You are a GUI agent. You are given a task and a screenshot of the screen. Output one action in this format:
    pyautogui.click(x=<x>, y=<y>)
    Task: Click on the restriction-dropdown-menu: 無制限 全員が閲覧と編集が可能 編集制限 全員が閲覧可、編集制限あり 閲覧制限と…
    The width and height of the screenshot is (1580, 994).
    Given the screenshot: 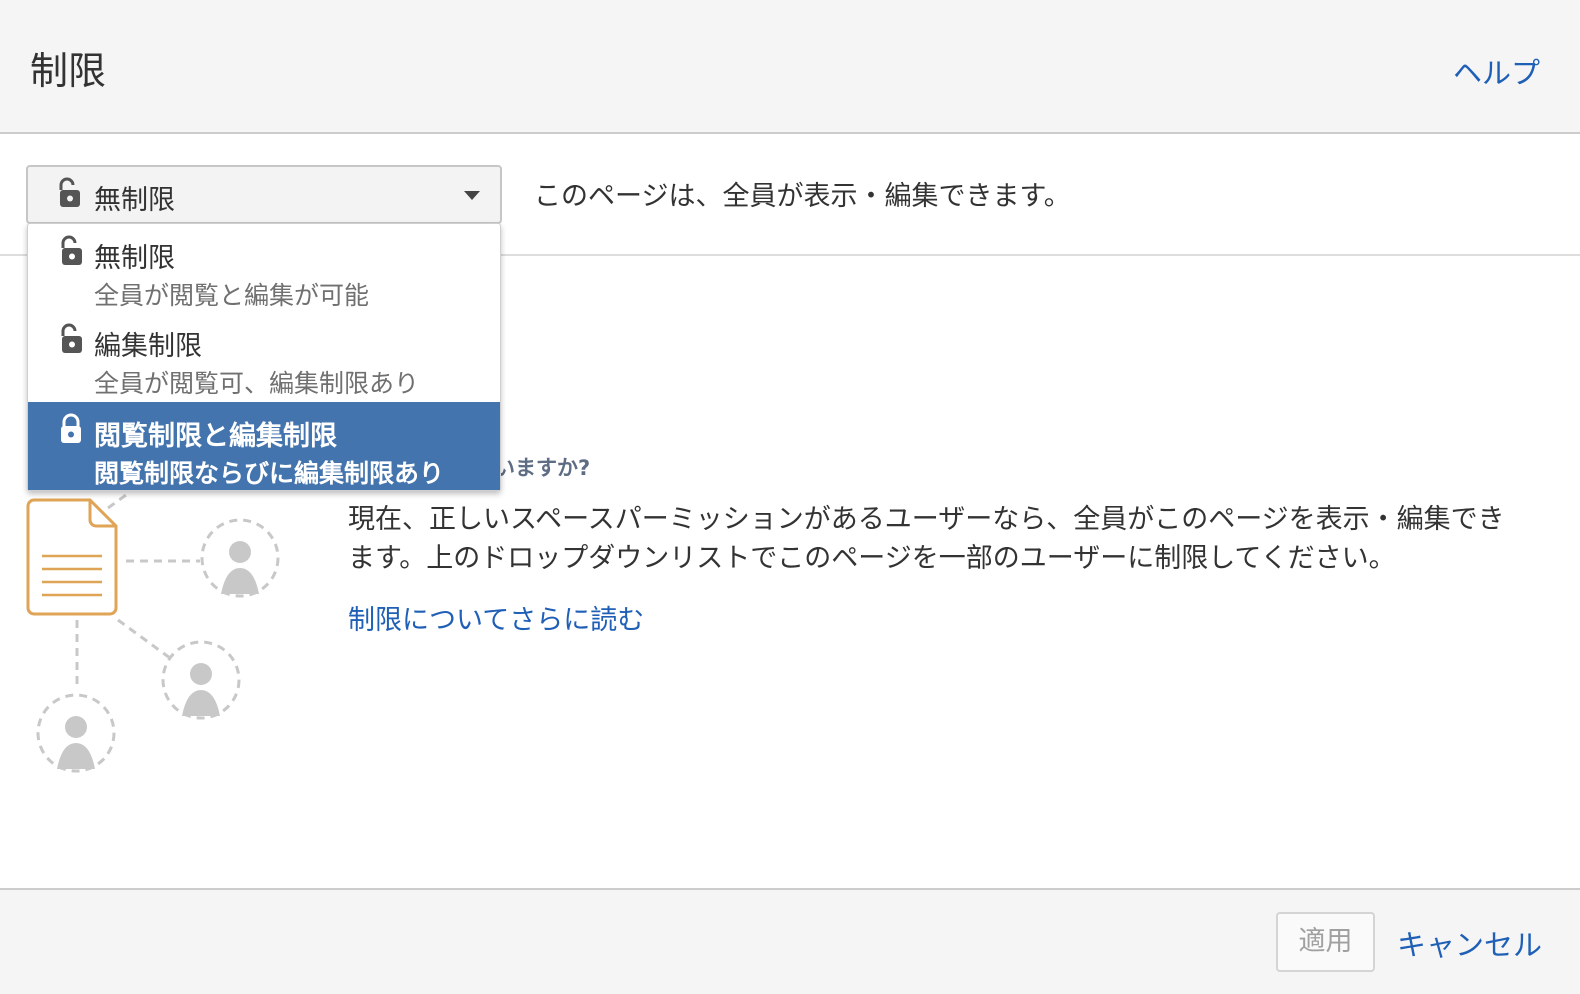 What is the action you would take?
    pyautogui.click(x=264, y=357)
    